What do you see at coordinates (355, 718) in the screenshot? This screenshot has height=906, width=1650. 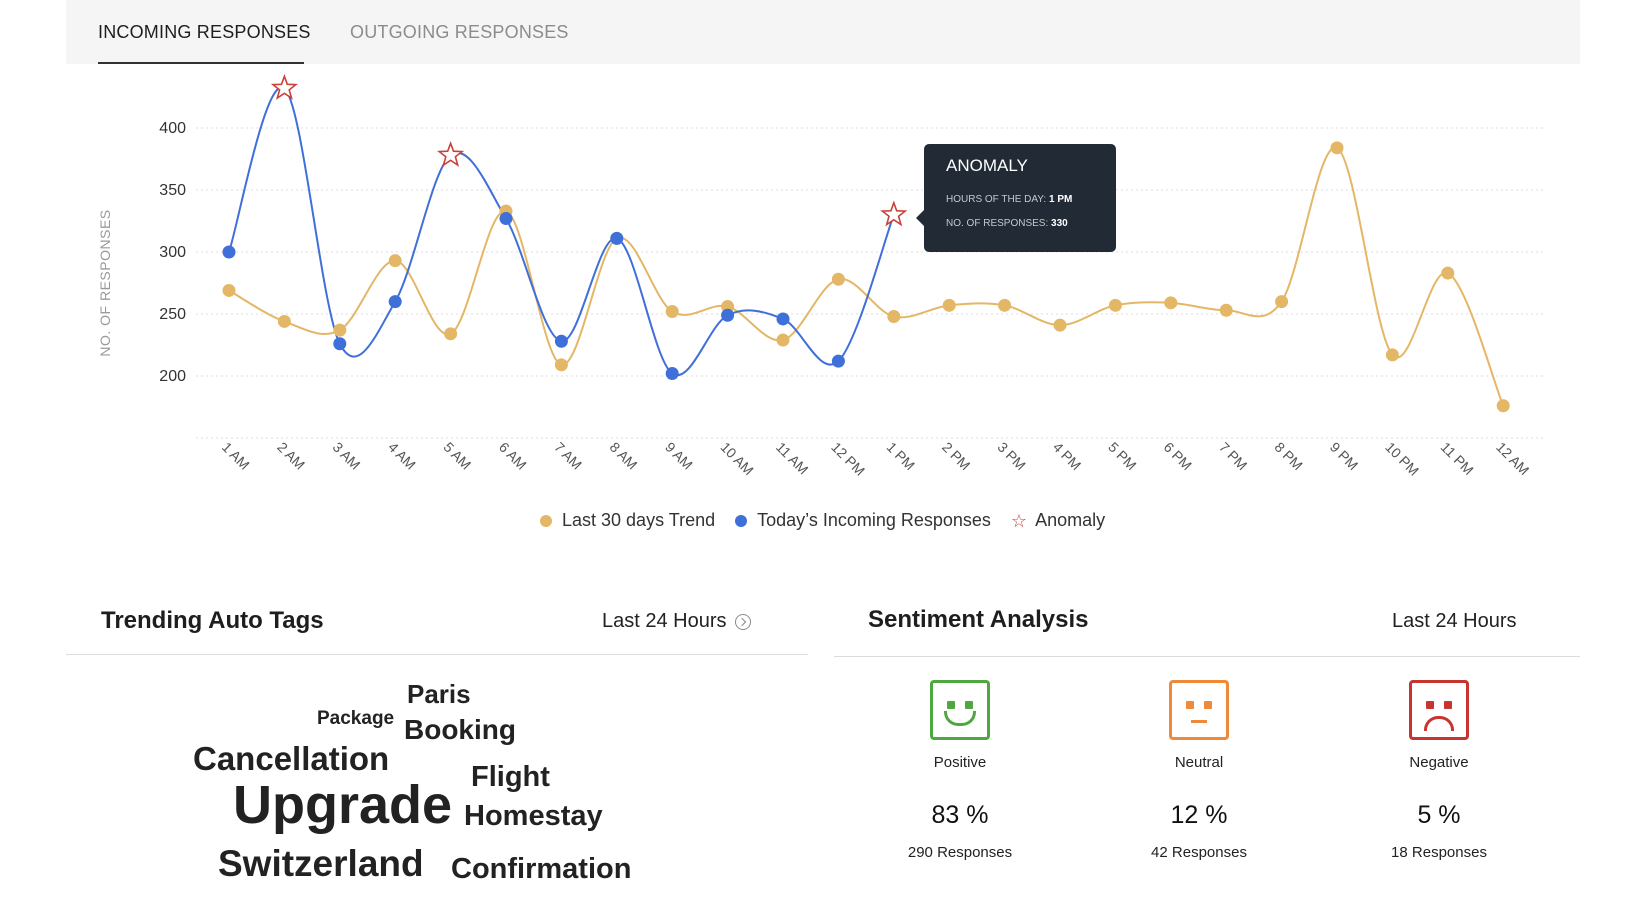 I see `tag-package: Package` at bounding box center [355, 718].